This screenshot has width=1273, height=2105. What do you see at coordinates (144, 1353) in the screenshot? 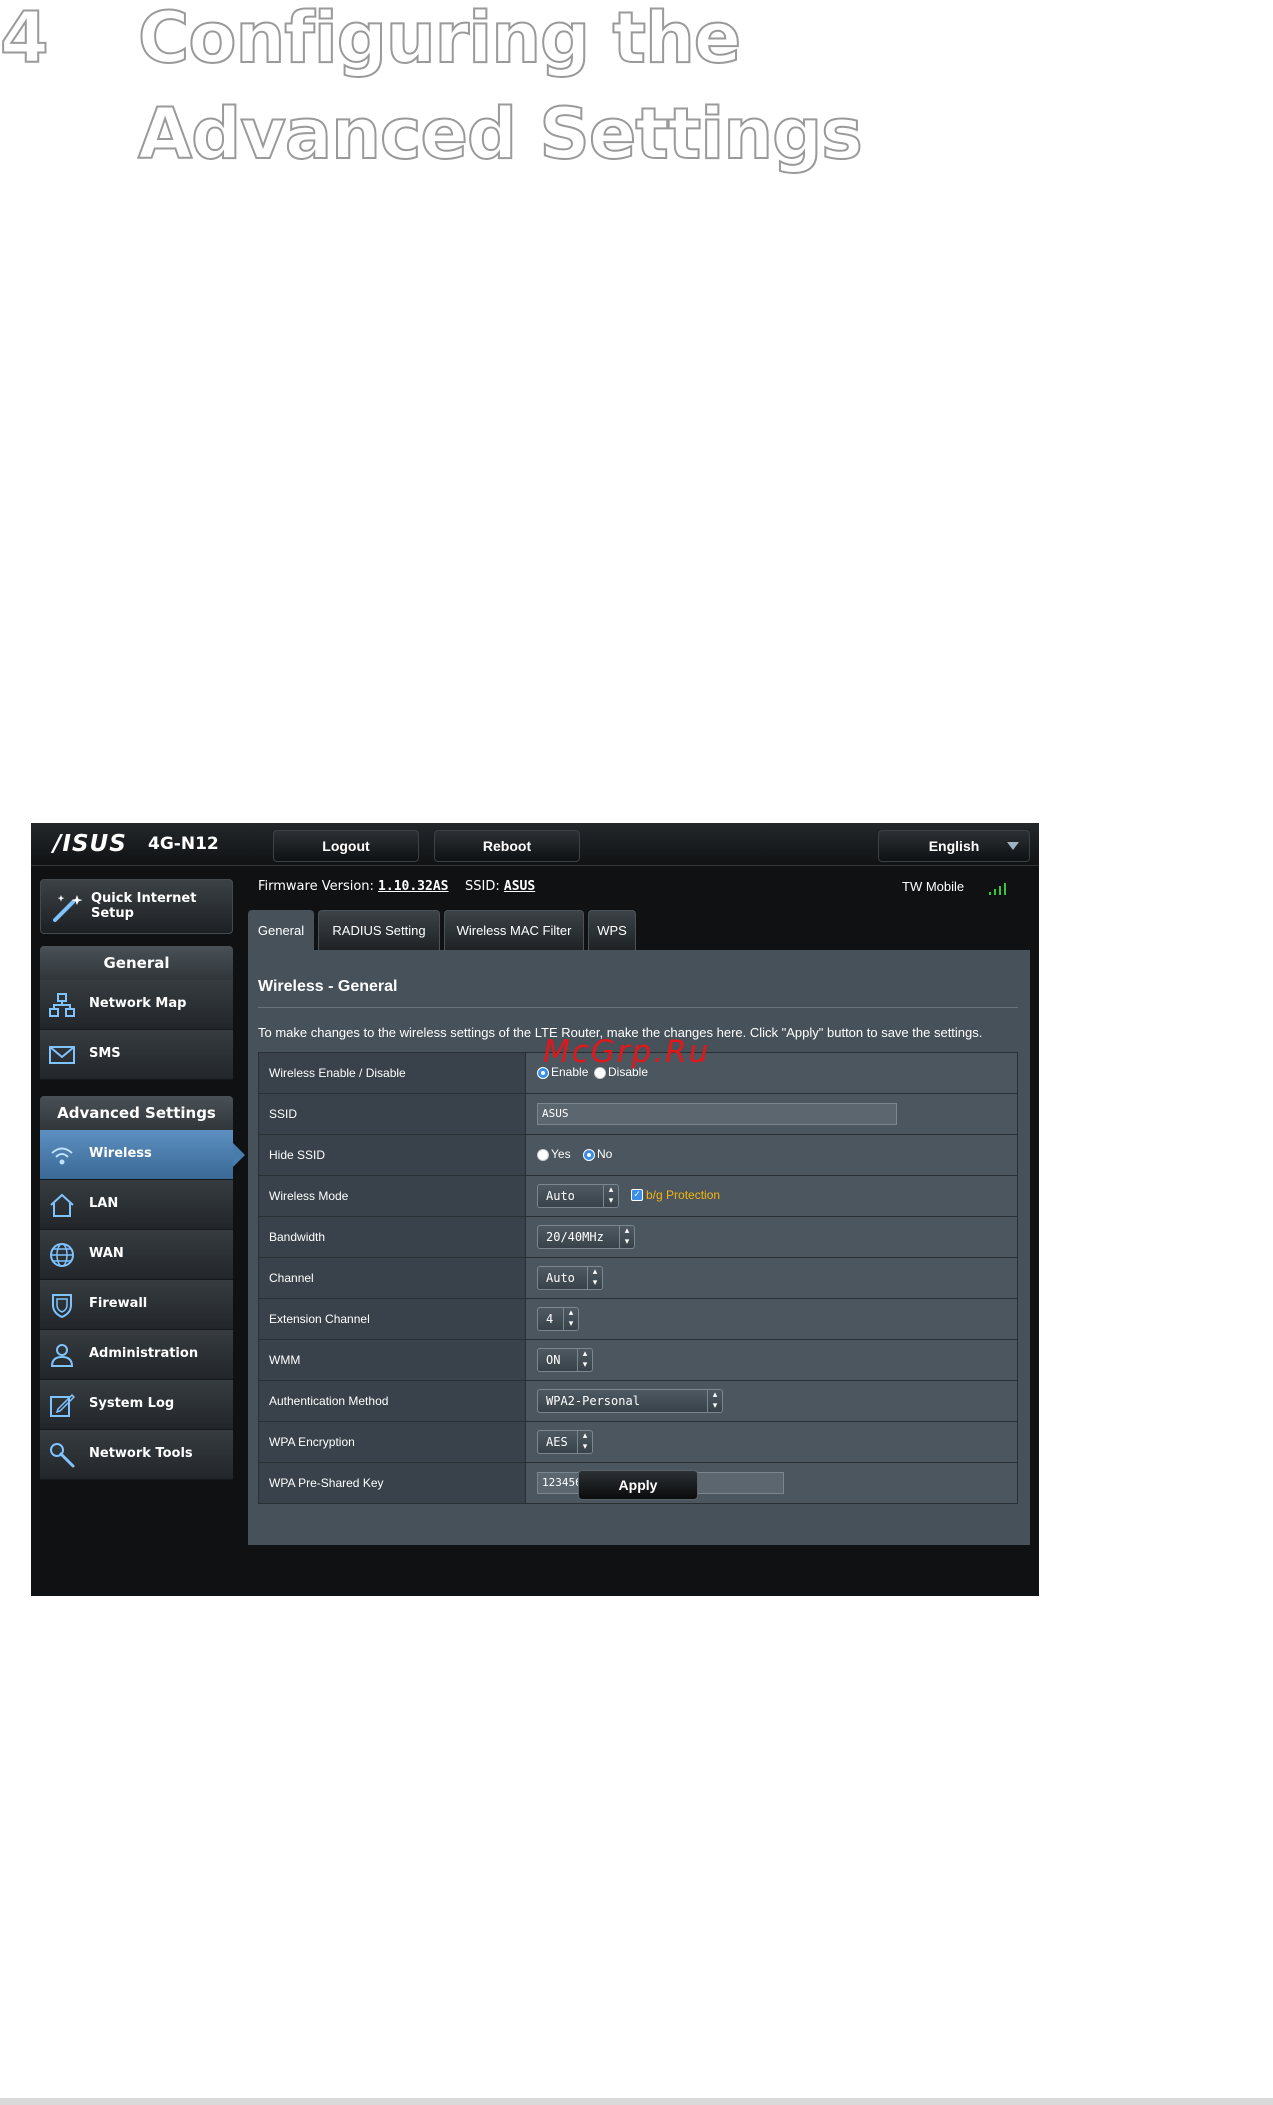
I see `sidebar-item-label: Administration` at bounding box center [144, 1353].